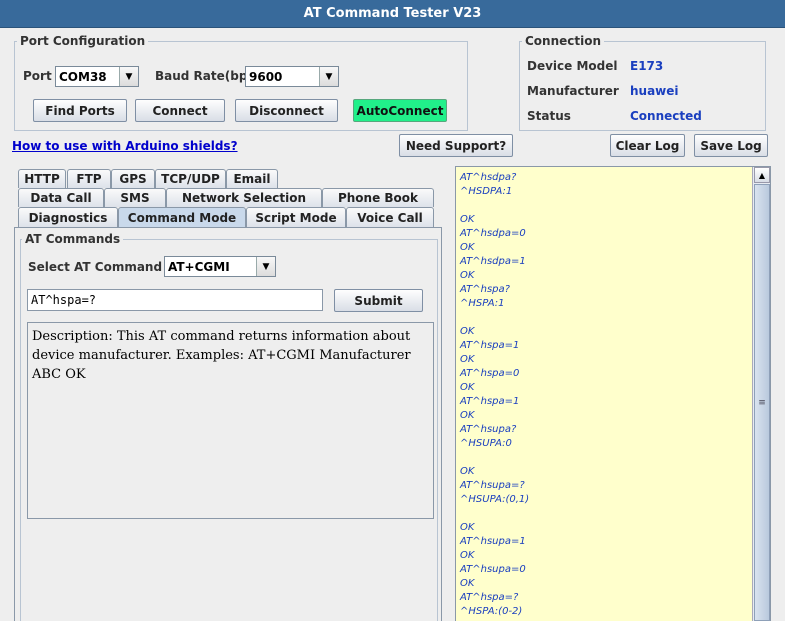  I want to click on log-line: ^HSPA:(0-2), so click(491, 611).